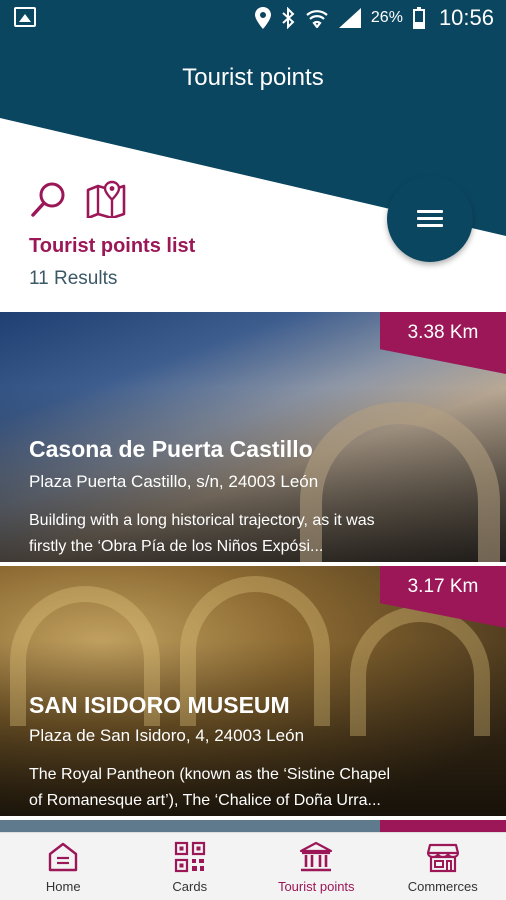  I want to click on store-icon, so click(442, 858).